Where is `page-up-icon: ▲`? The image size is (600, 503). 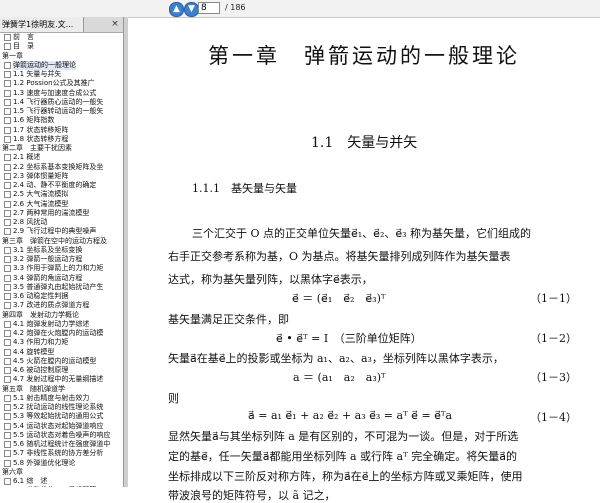
page-up-icon: ▲ is located at coordinates (176, 9).